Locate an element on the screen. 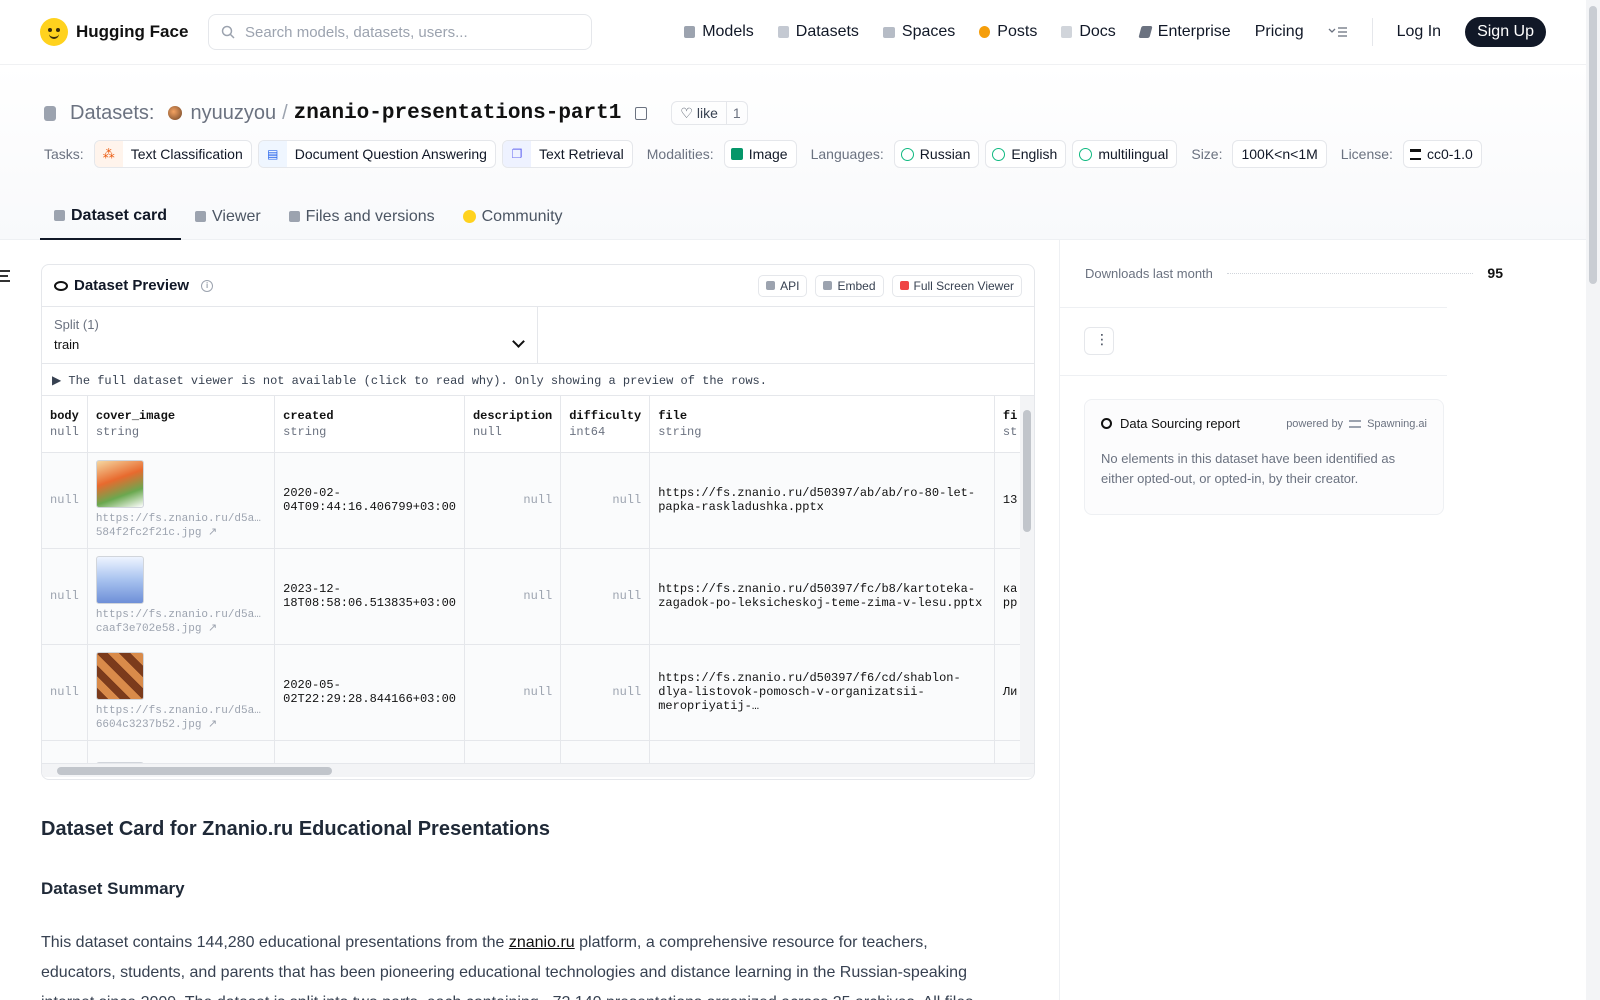  column-header: created string is located at coordinates (369, 424).